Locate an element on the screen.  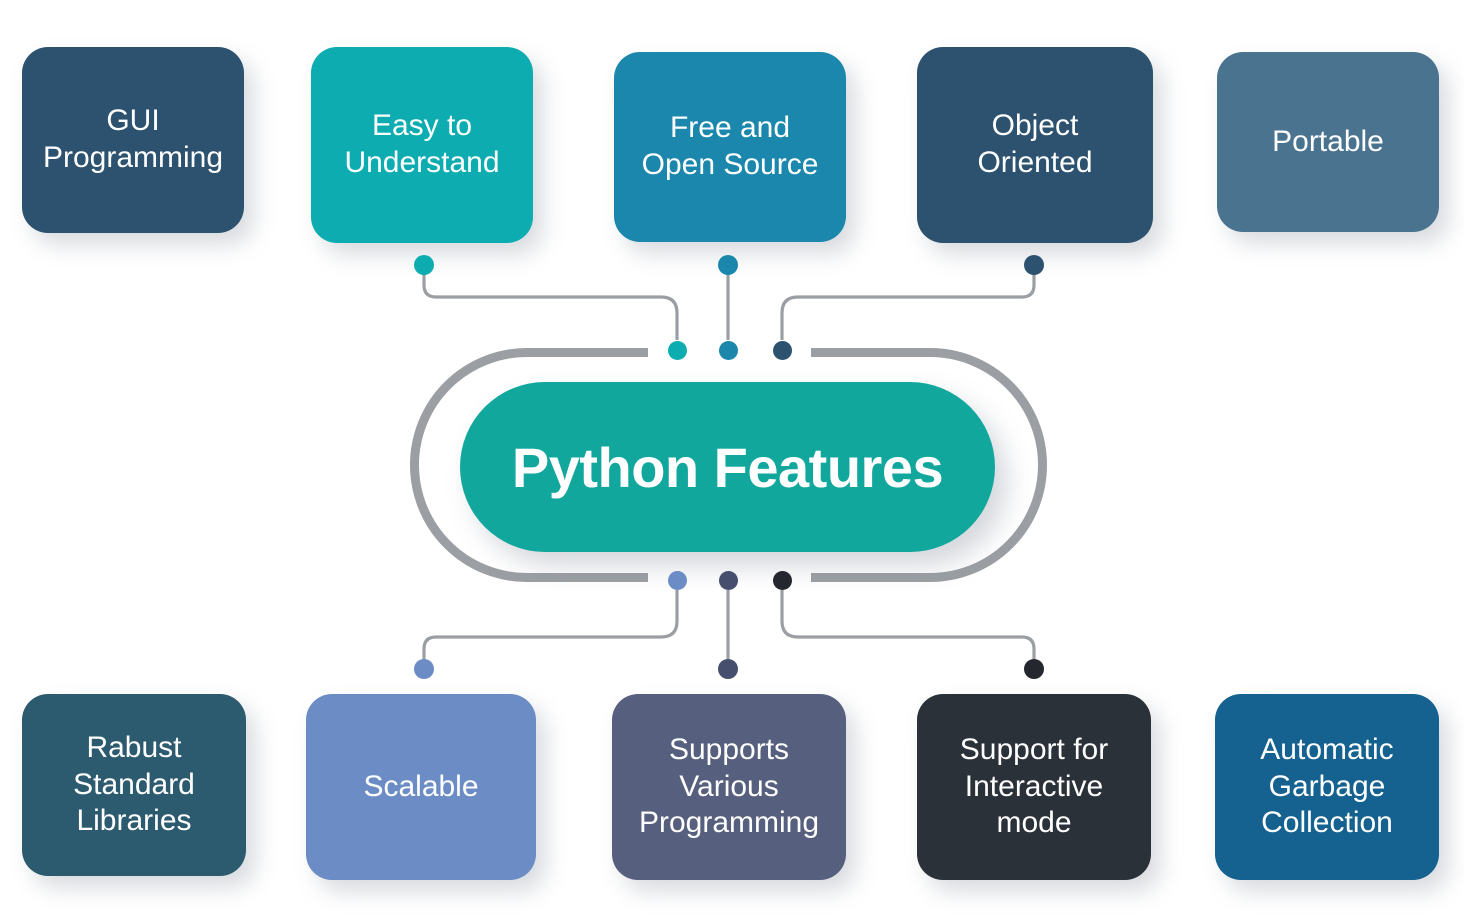
feature-card-rabust-standard-libraries: Rabust Standard Libraries is located at coordinates (134, 785).